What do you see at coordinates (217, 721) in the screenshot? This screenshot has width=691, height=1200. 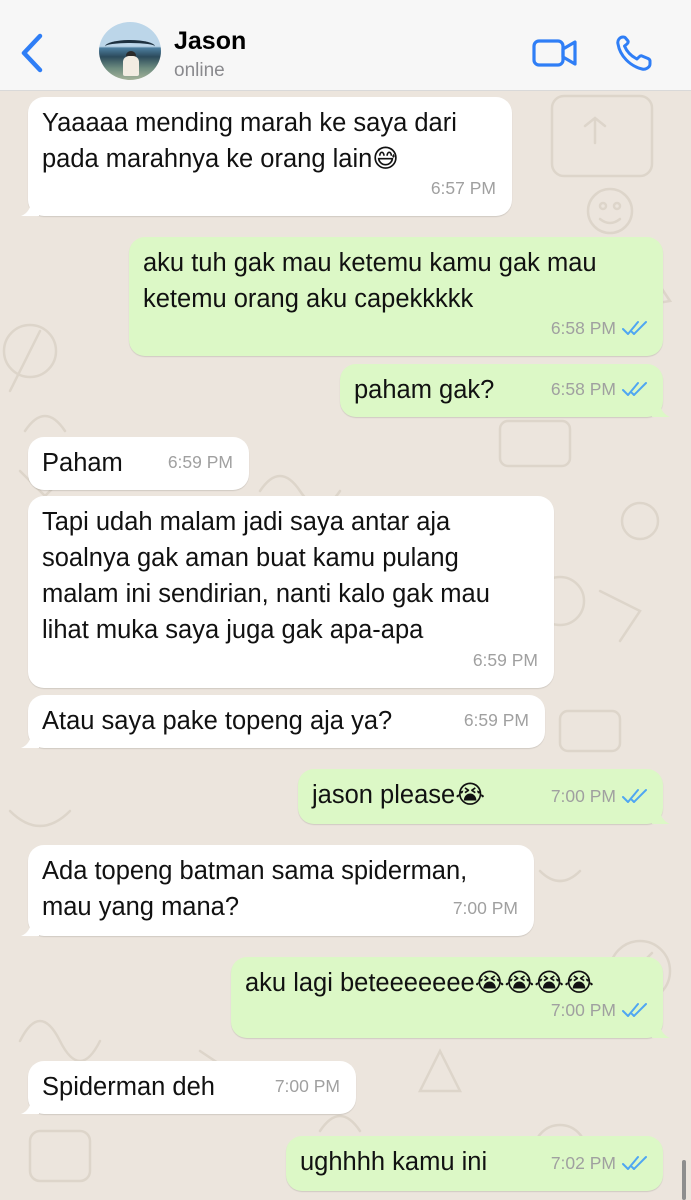 I see `message-text: Atau saya pake topeng aja ya?` at bounding box center [217, 721].